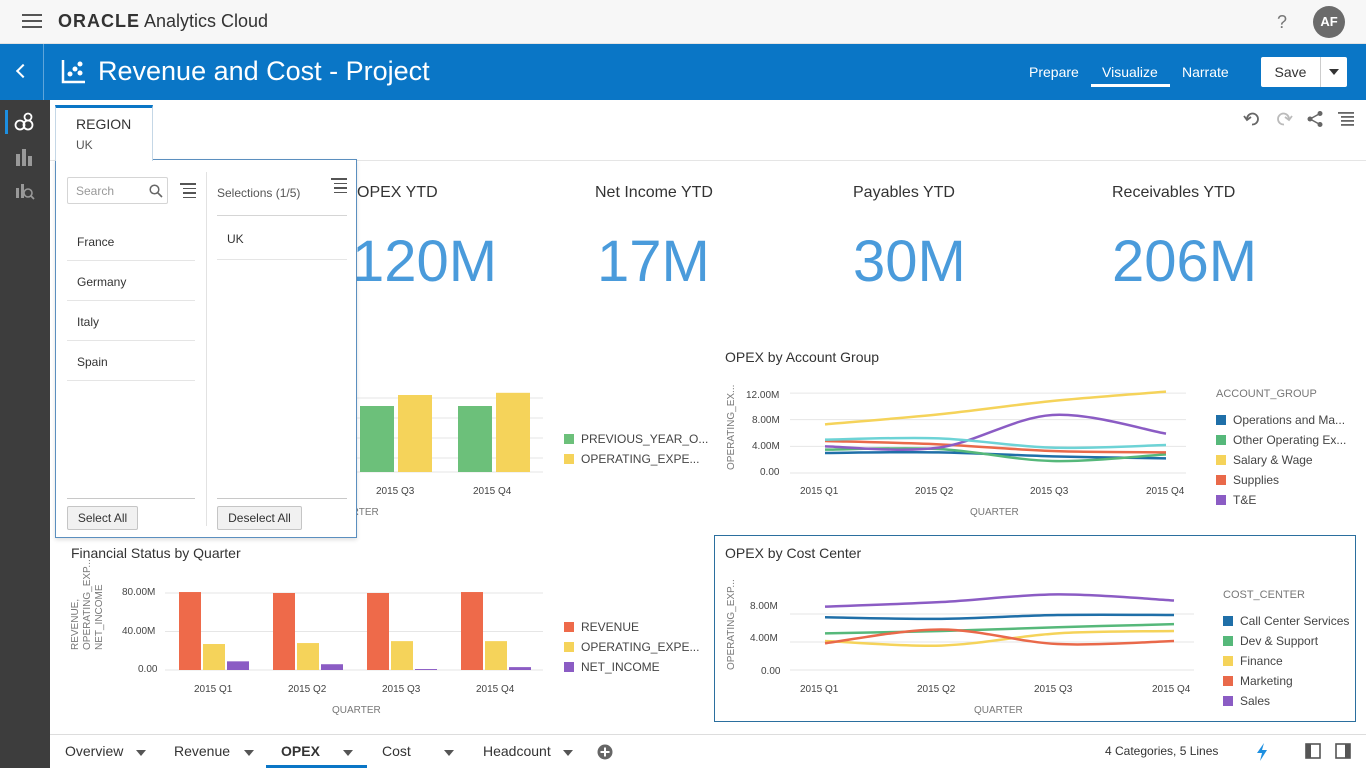 The image size is (1366, 768). I want to click on filter-tab-region: REGION UK, so click(104, 133).